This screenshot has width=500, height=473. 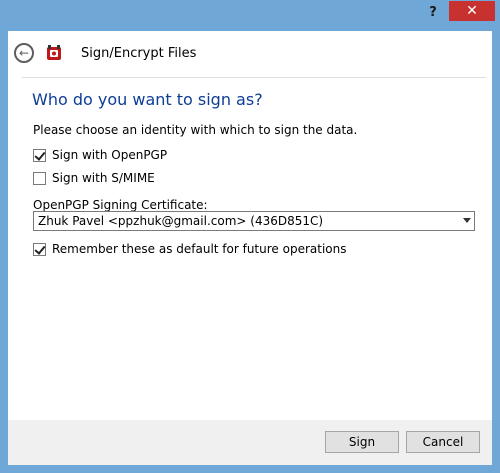 What do you see at coordinates (467, 220) in the screenshot?
I see `chevron-down-icon` at bounding box center [467, 220].